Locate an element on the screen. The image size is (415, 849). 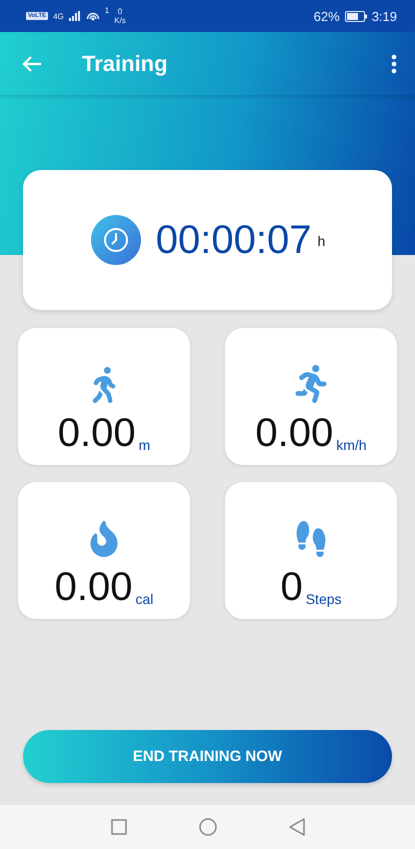
screen-title: Training is located at coordinates (125, 63).